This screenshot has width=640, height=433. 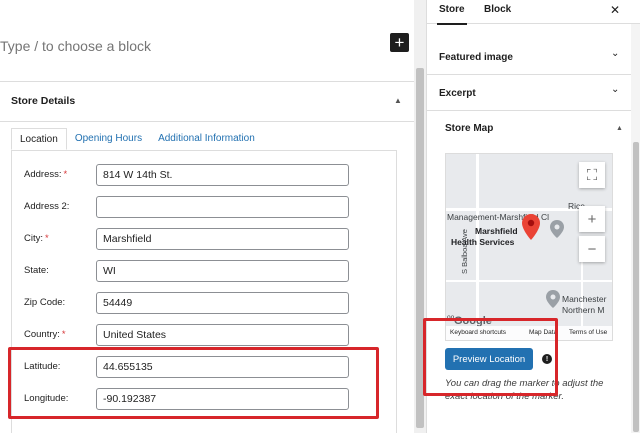 I want to click on zip-label: Zip Code:, so click(x=44, y=302).